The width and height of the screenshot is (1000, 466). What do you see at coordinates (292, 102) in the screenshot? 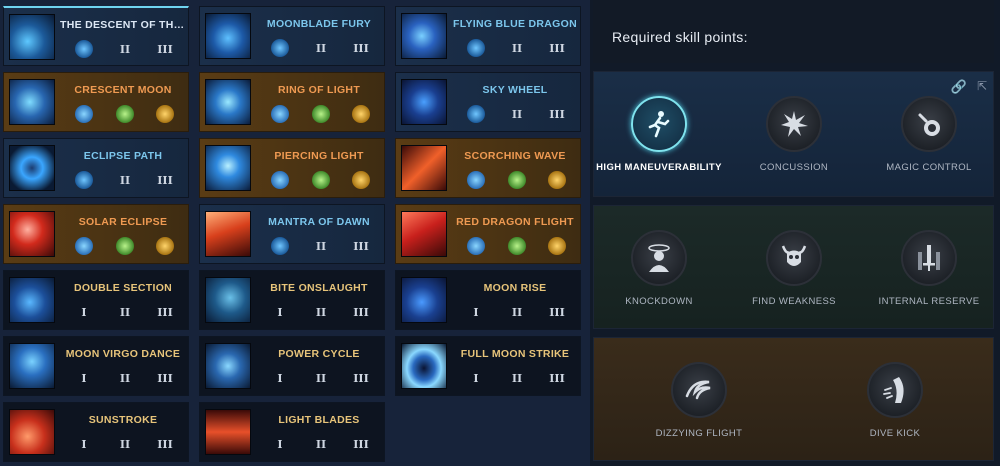
I see `skill-card: RING OF LIGHT` at bounding box center [292, 102].